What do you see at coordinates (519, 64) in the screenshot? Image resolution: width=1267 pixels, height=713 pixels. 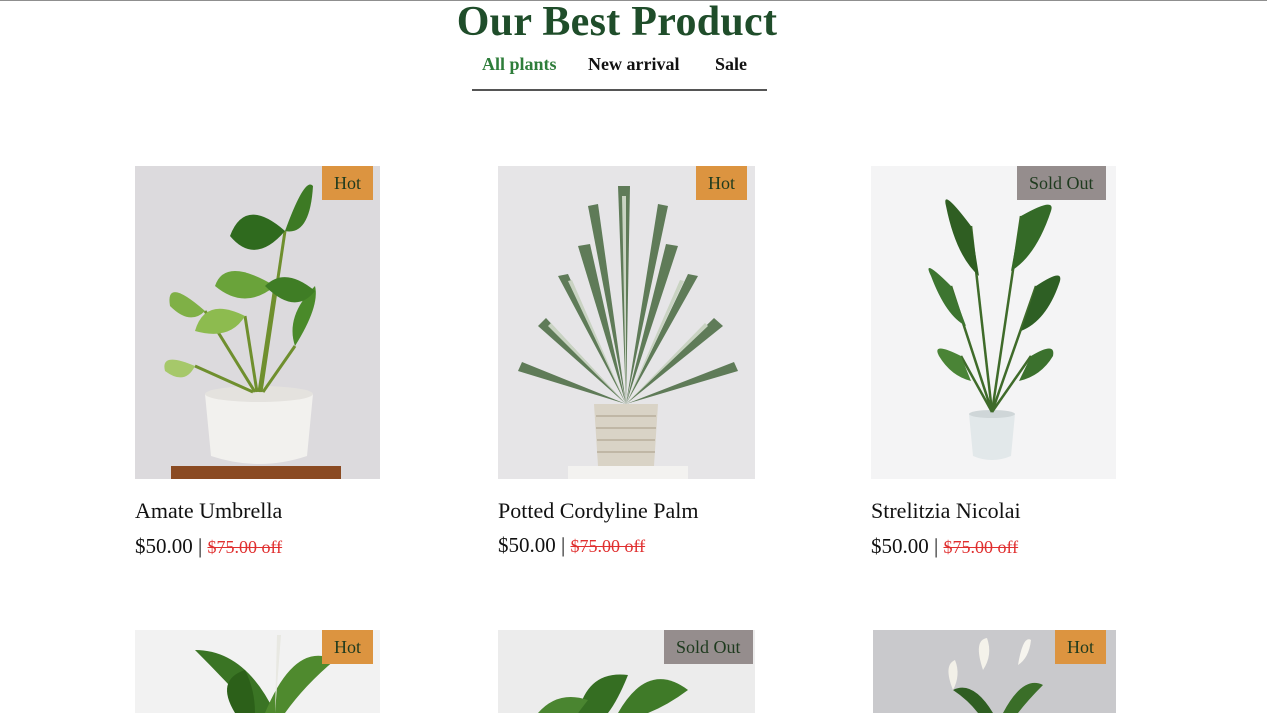 I see `tab-all-plants: All plants` at bounding box center [519, 64].